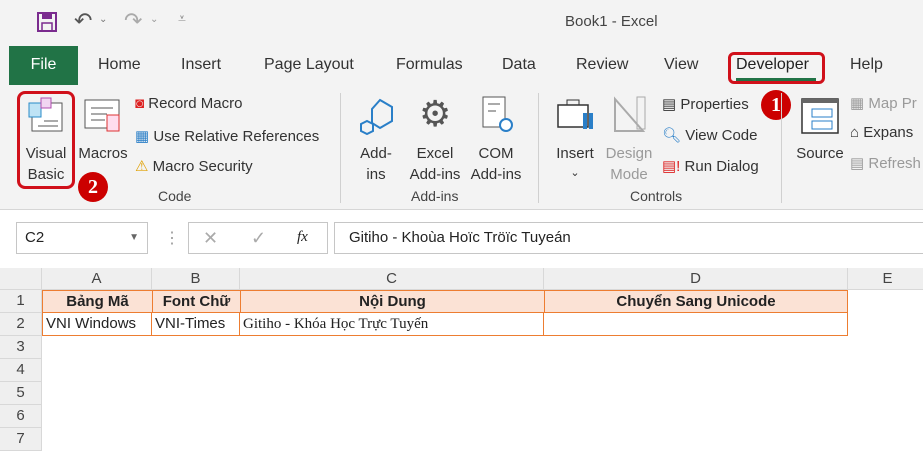 The image size is (923, 460). I want to click on tab-view: View, so click(681, 65).